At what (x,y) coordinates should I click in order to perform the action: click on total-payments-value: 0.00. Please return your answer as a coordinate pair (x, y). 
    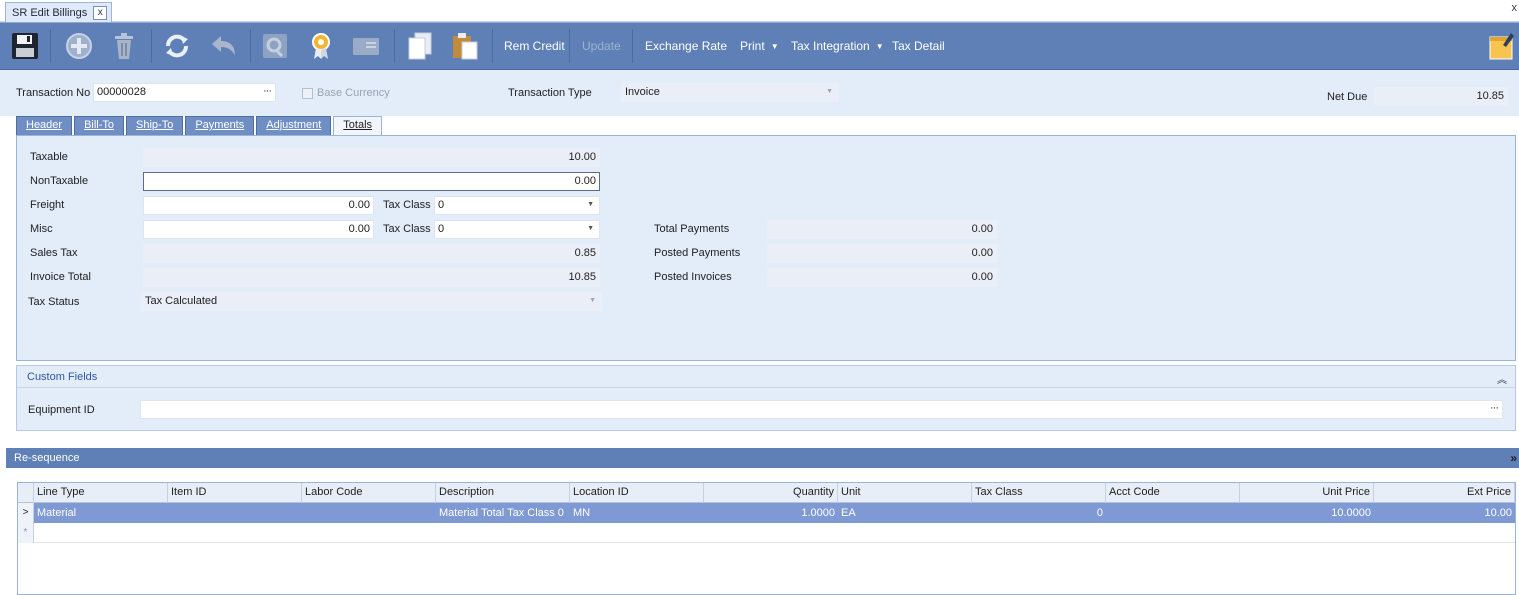
    Looking at the image, I should click on (982, 229).